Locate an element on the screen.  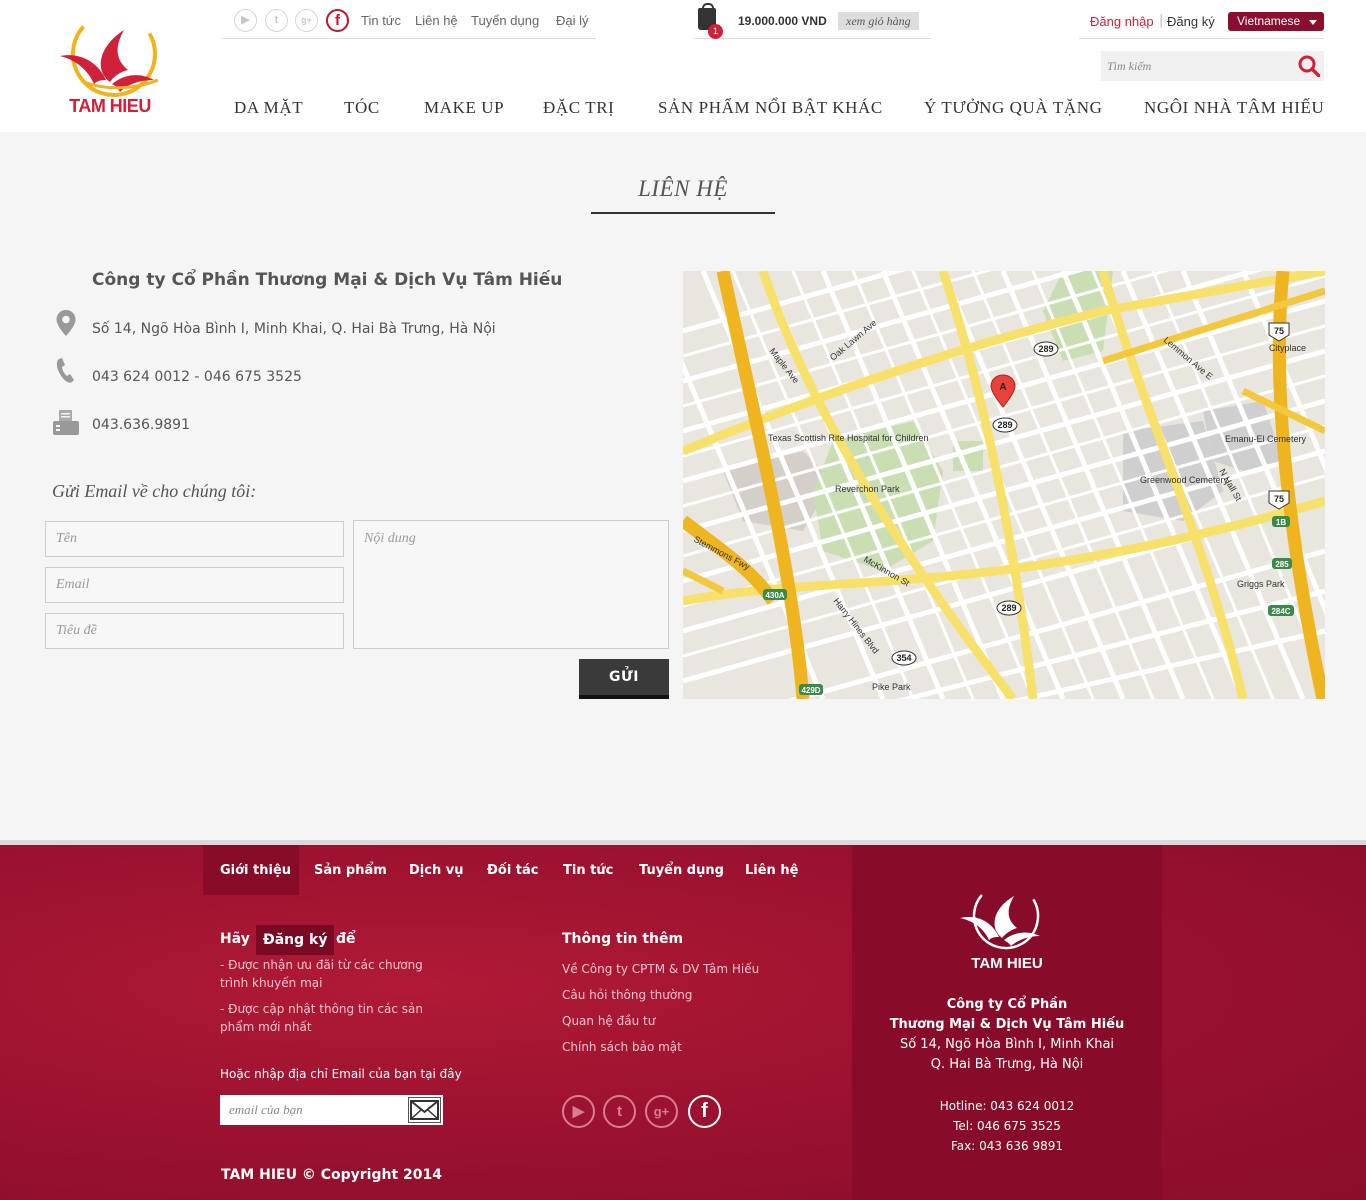
nav-gift-ideas: Ý TƯỞNG QUÀ TẶNG is located at coordinates (1013, 108).